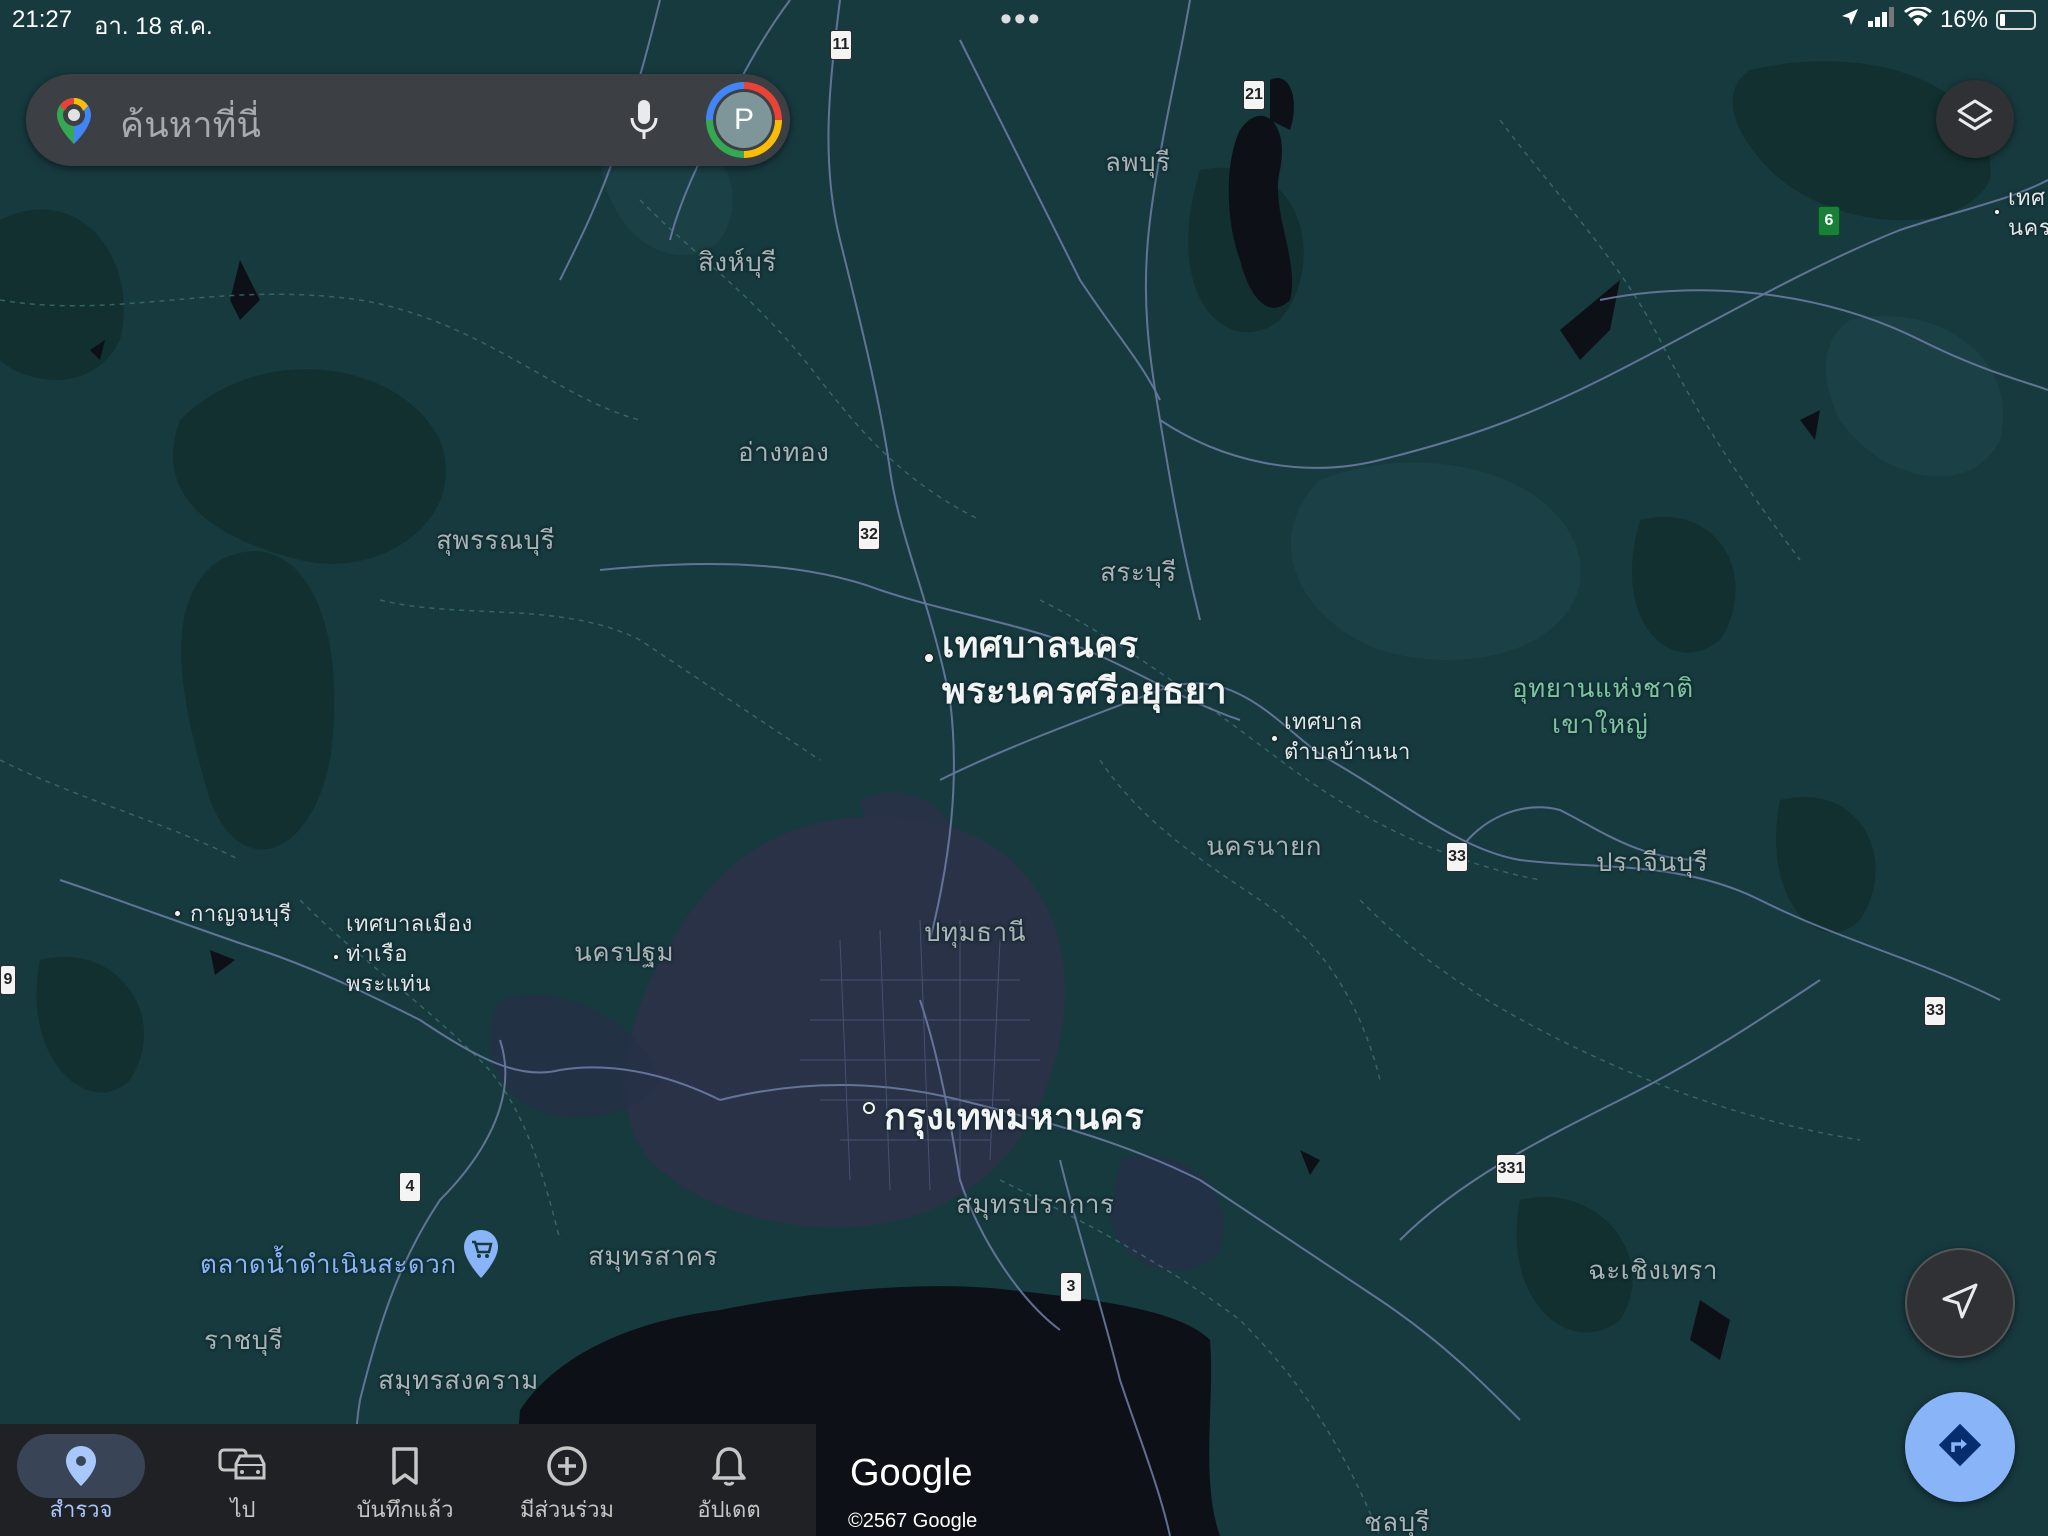 This screenshot has height=1536, width=2048. What do you see at coordinates (42, 19) in the screenshot?
I see `status-time: 21:27` at bounding box center [42, 19].